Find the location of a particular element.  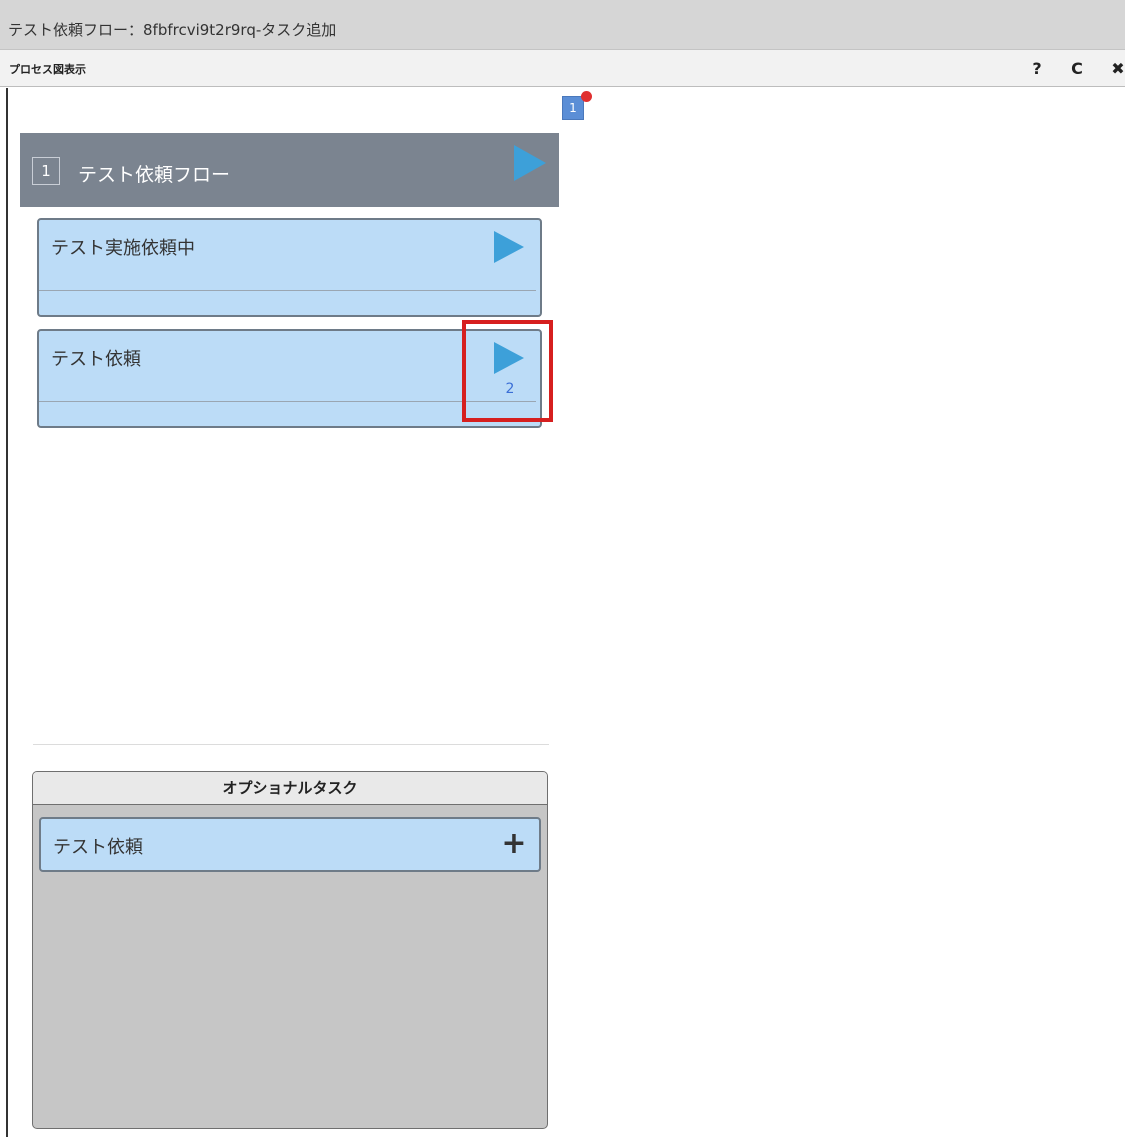

task-title: テスト実施依頼中 is located at coordinates (123, 248).